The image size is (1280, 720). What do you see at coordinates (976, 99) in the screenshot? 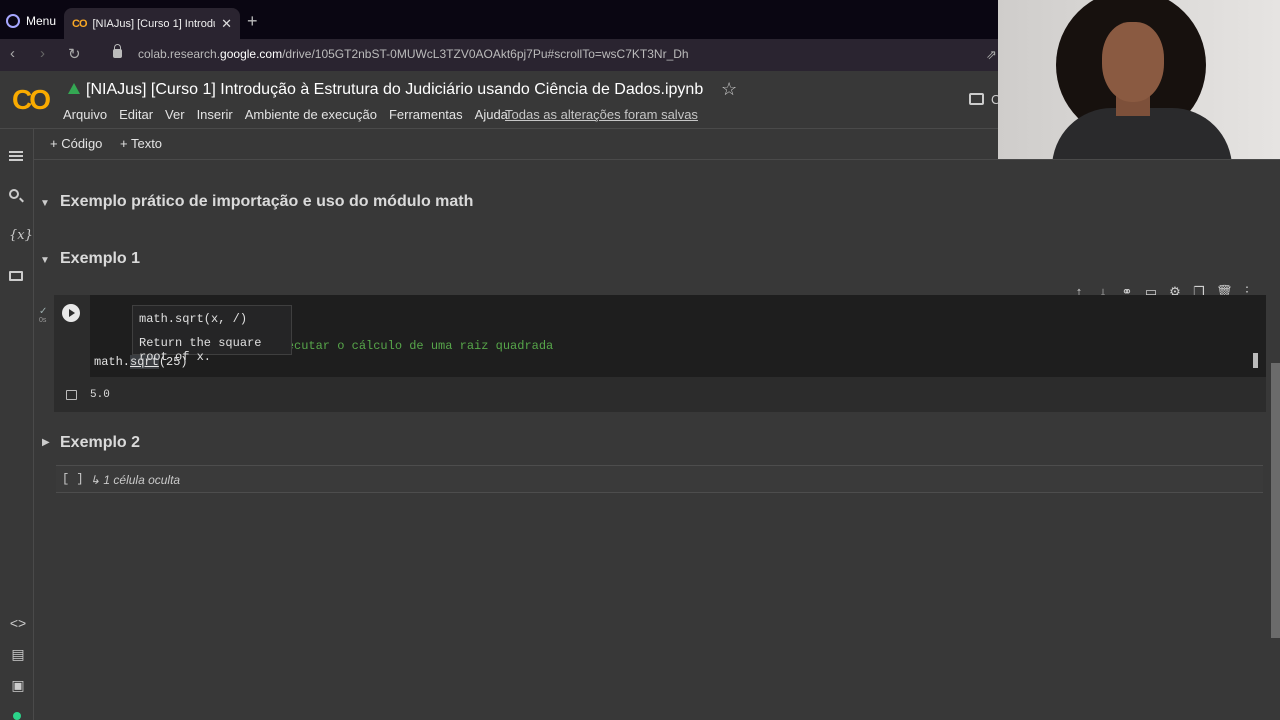
I see `comment-icon` at bounding box center [976, 99].